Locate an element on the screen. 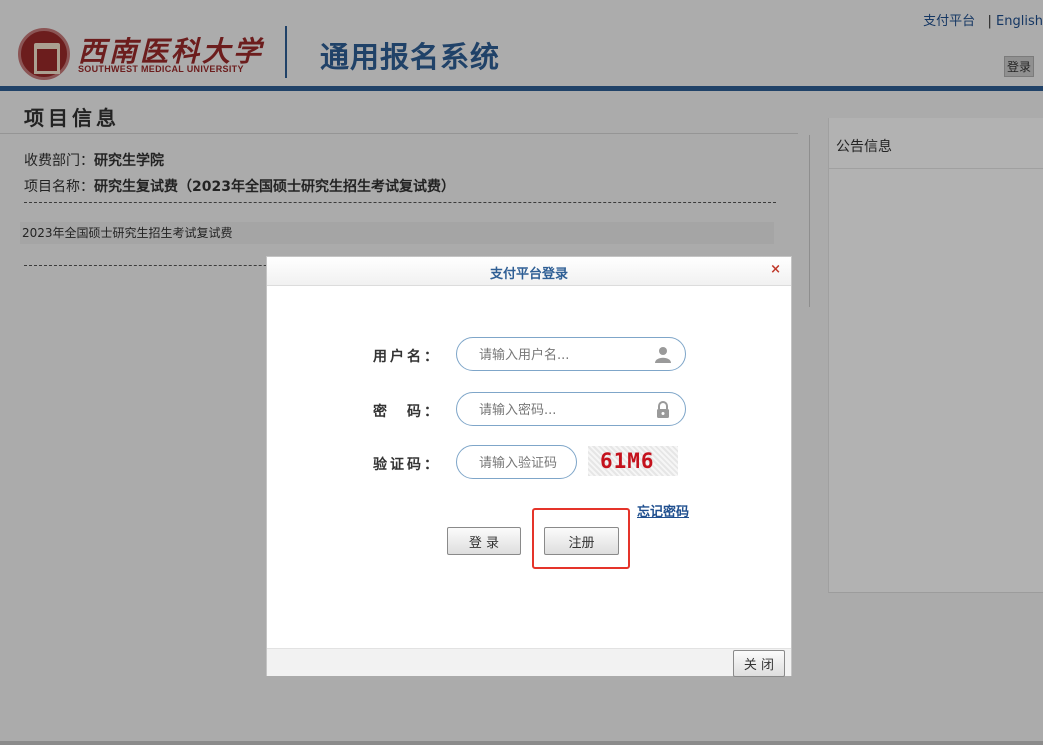  username-input is located at coordinates (559, 355).